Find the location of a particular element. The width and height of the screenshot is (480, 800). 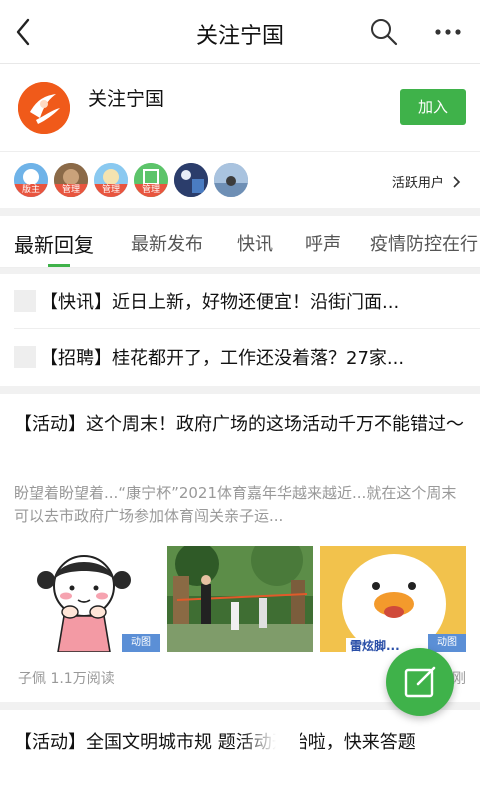

tab-latest-reply: 最新回复 is located at coordinates (54, 243).